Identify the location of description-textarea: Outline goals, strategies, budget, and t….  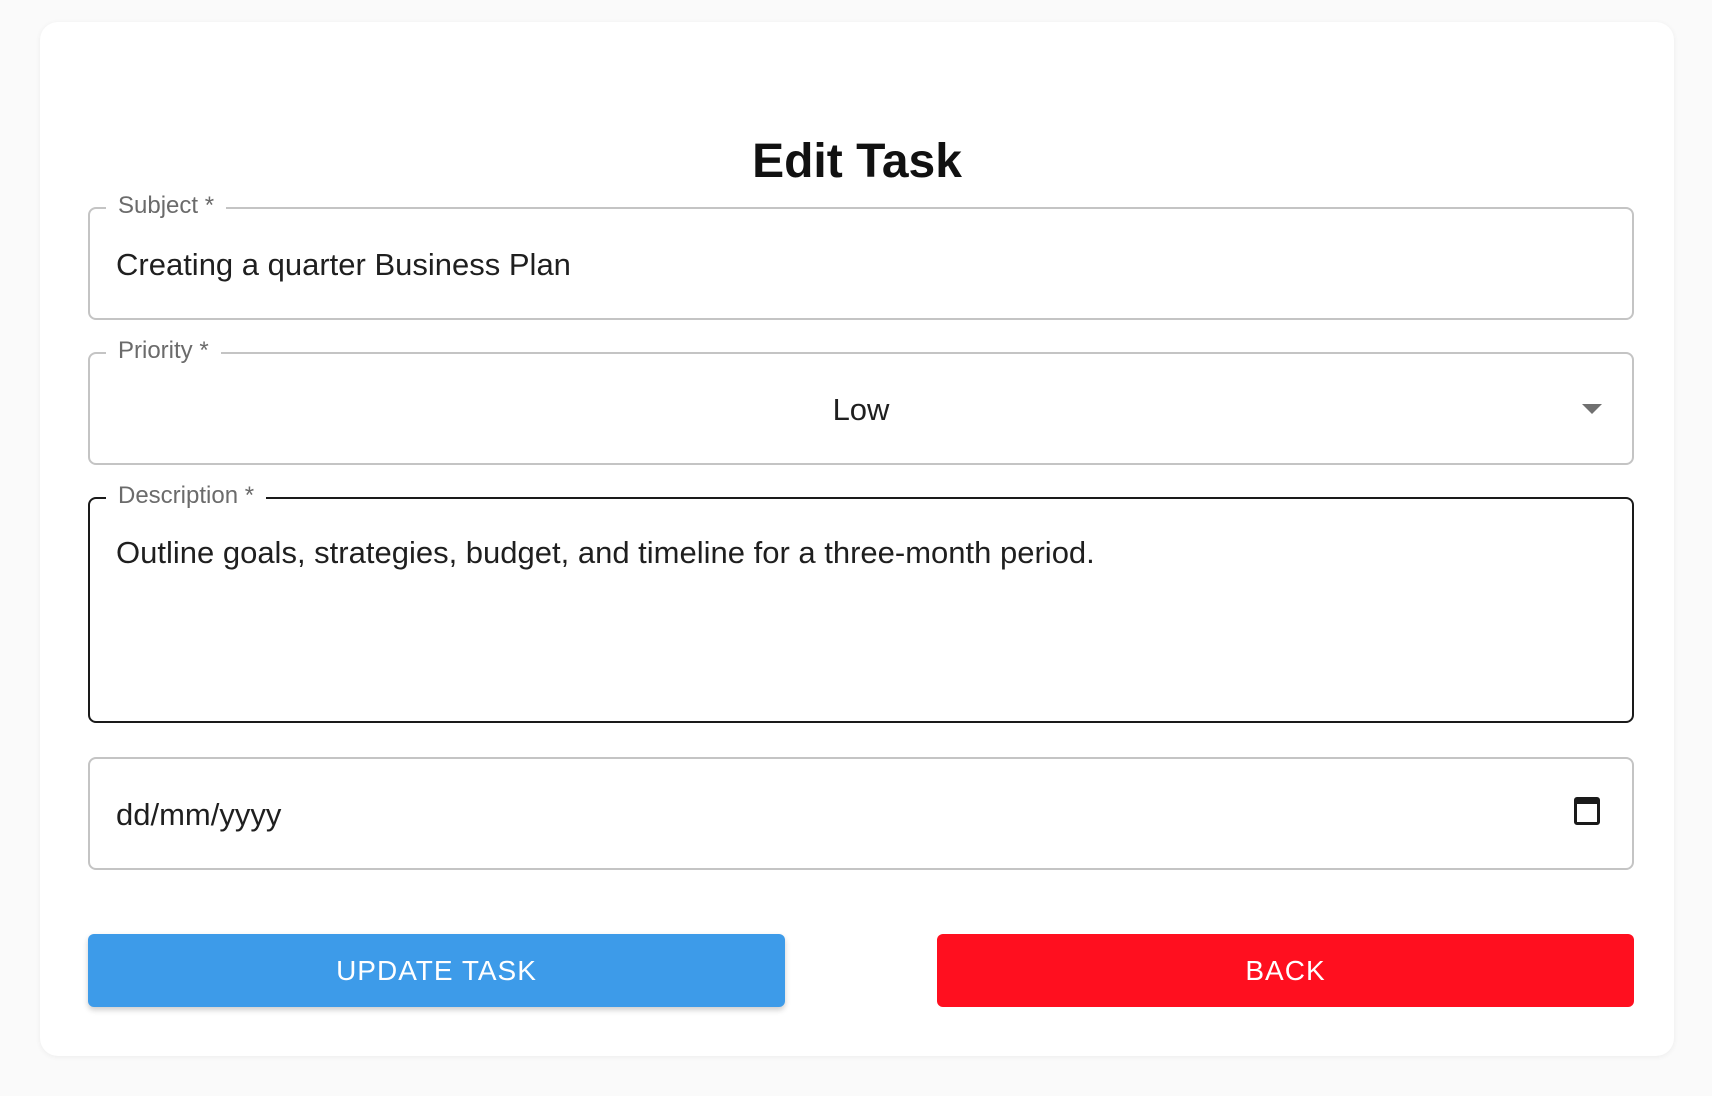
(605, 553).